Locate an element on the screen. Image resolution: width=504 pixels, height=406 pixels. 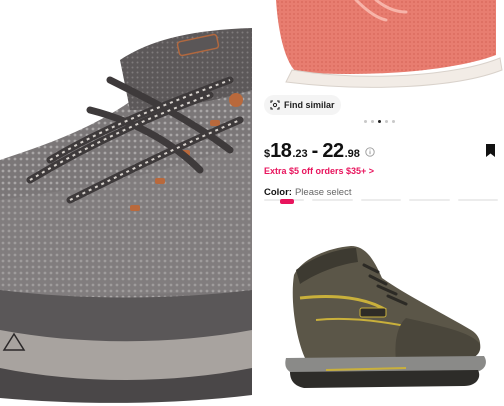
coral-knit-shoe is located at coordinates (389, 44).